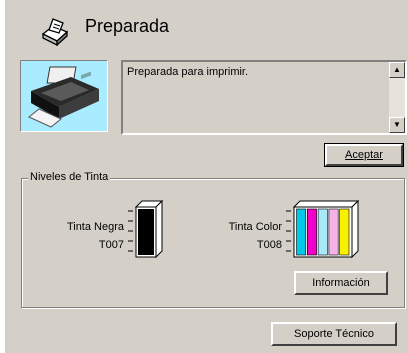  I want to click on black-ink-gauge, so click(146, 229).